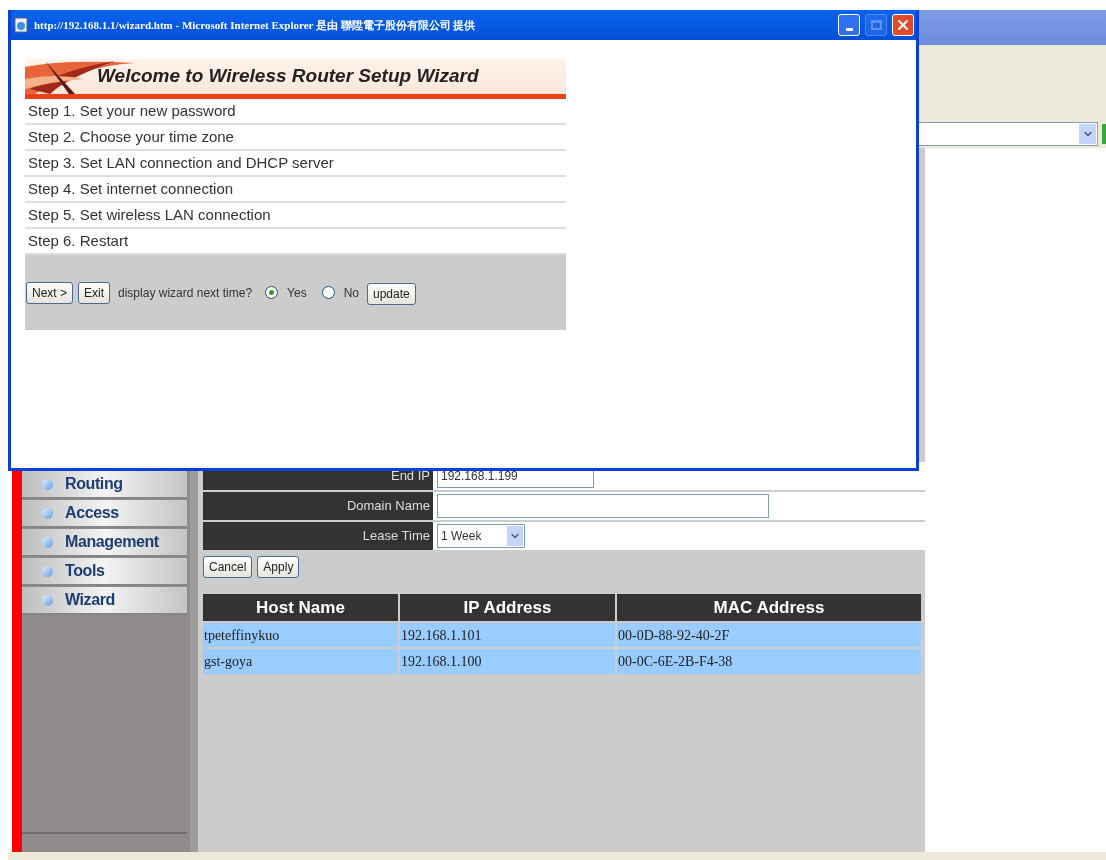 The image size is (1106, 860). I want to click on close-icon, so click(903, 25).